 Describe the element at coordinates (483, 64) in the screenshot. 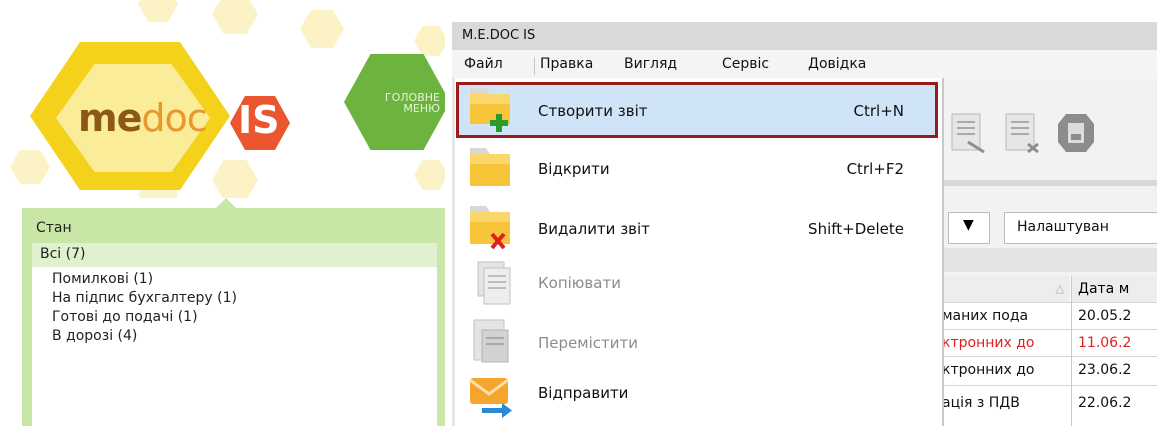

I see `menu-file: Файл` at that location.